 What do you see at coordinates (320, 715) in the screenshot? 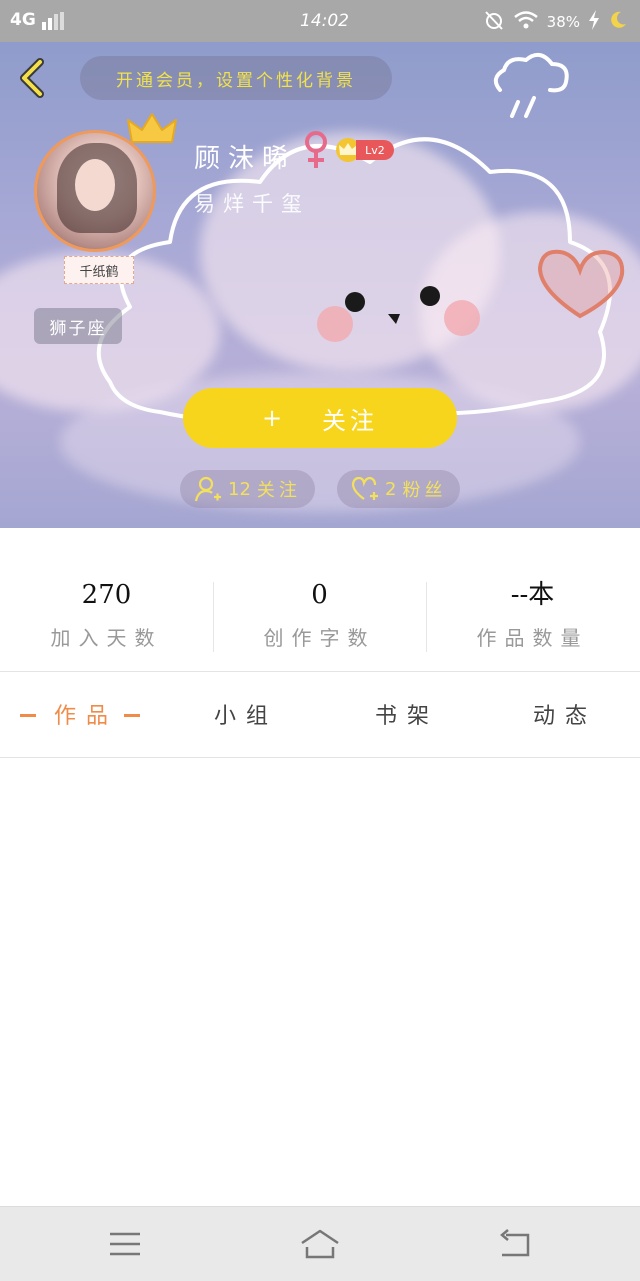
I see `profile-tabs: 作品 小组 书架 动态` at bounding box center [320, 715].